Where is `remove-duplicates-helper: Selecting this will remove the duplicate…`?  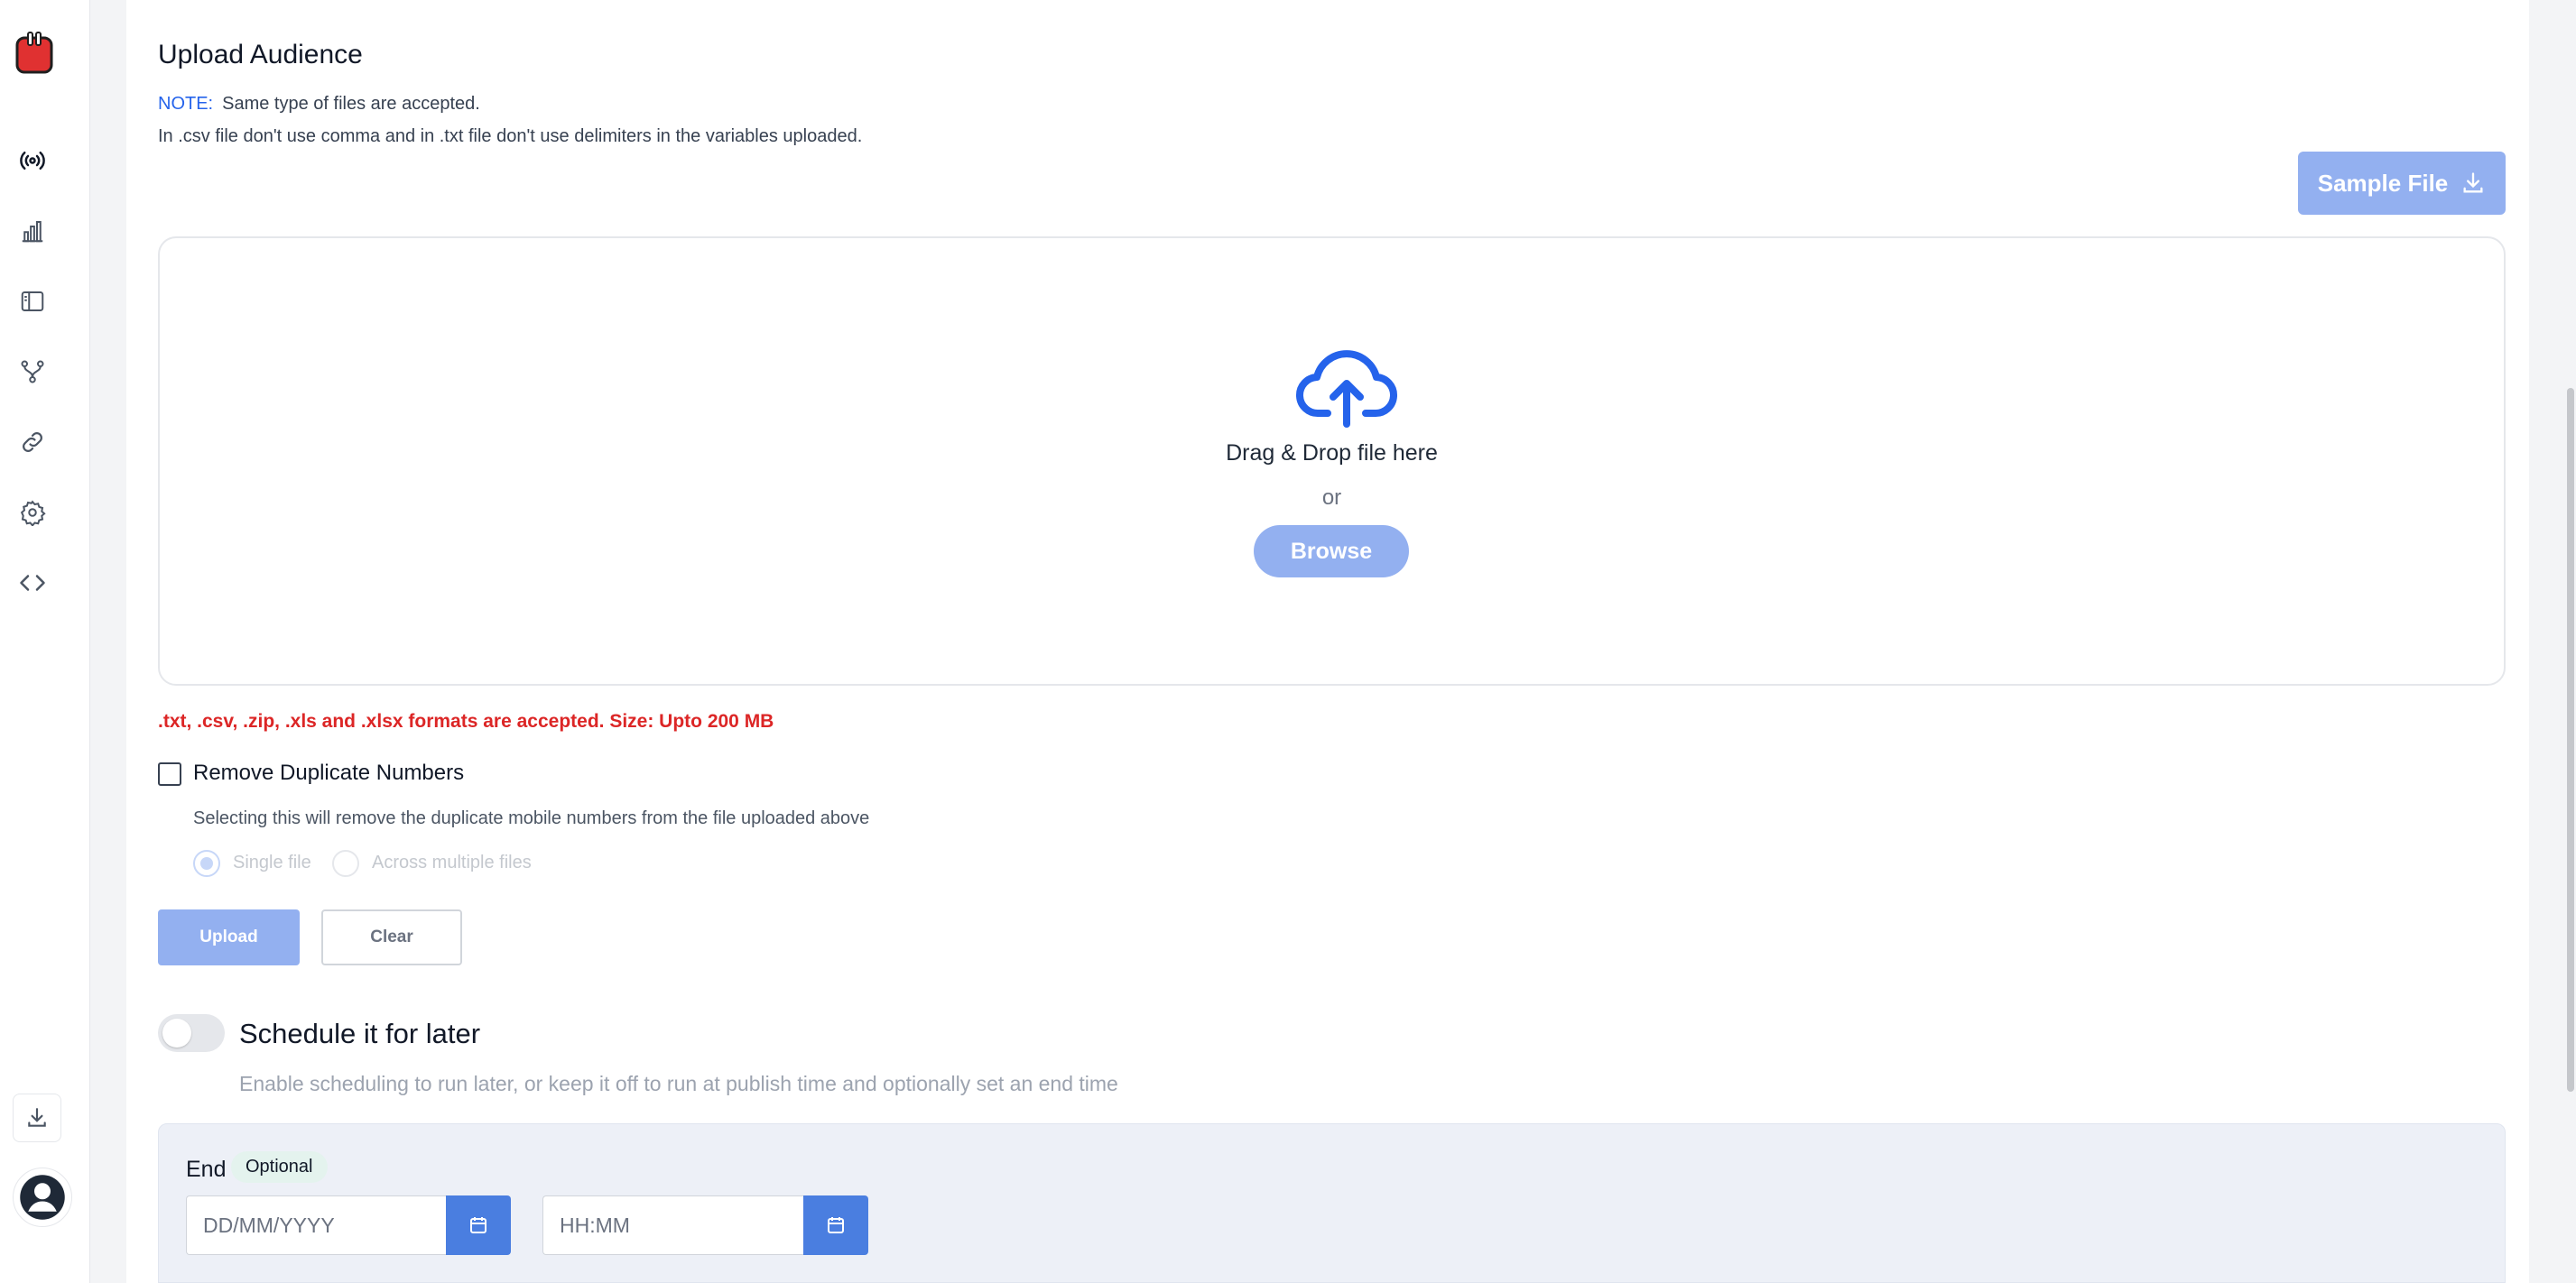 remove-duplicates-helper: Selecting this will remove the duplicate… is located at coordinates (531, 818).